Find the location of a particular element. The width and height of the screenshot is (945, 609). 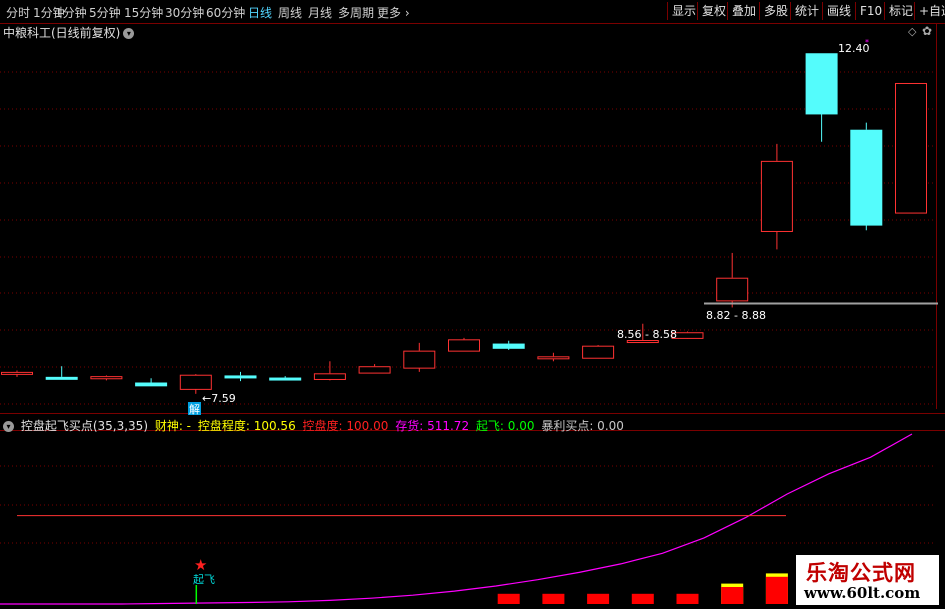

high-marker-icon: * is located at coordinates (867, 42).